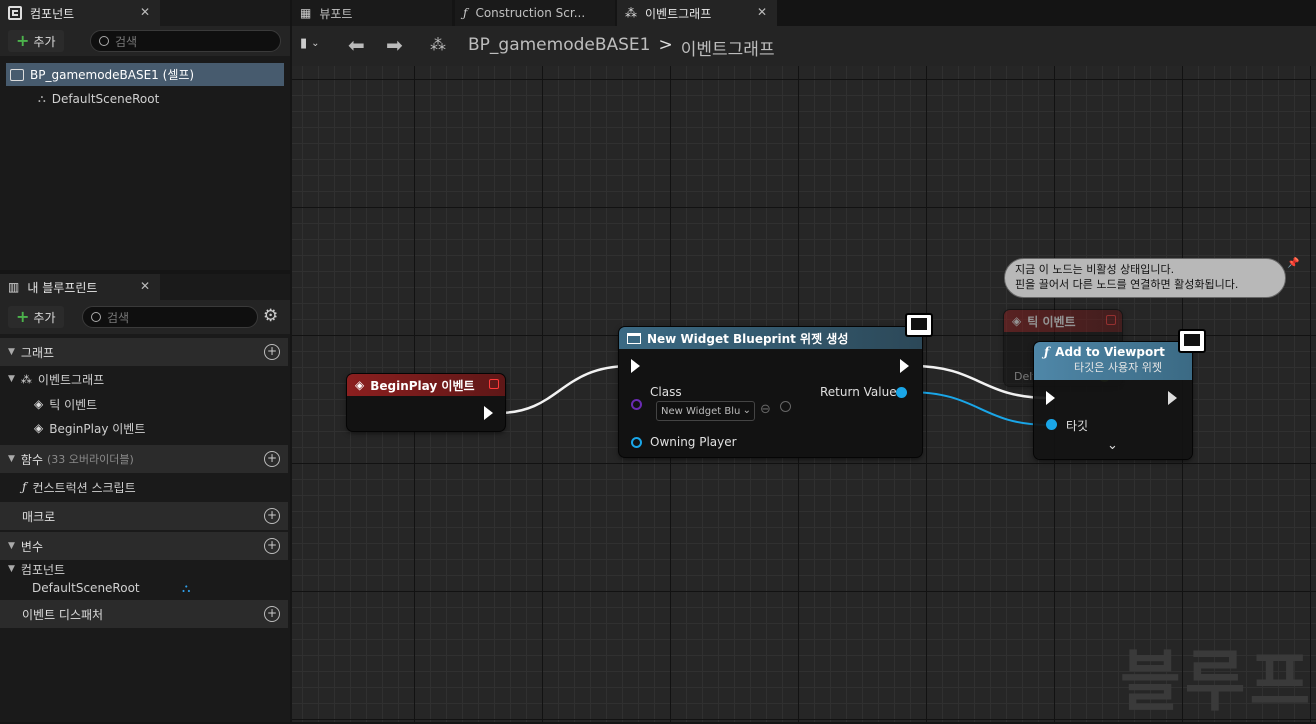 This screenshot has height=724, width=1316. I want to click on target-pin, so click(1051, 424).